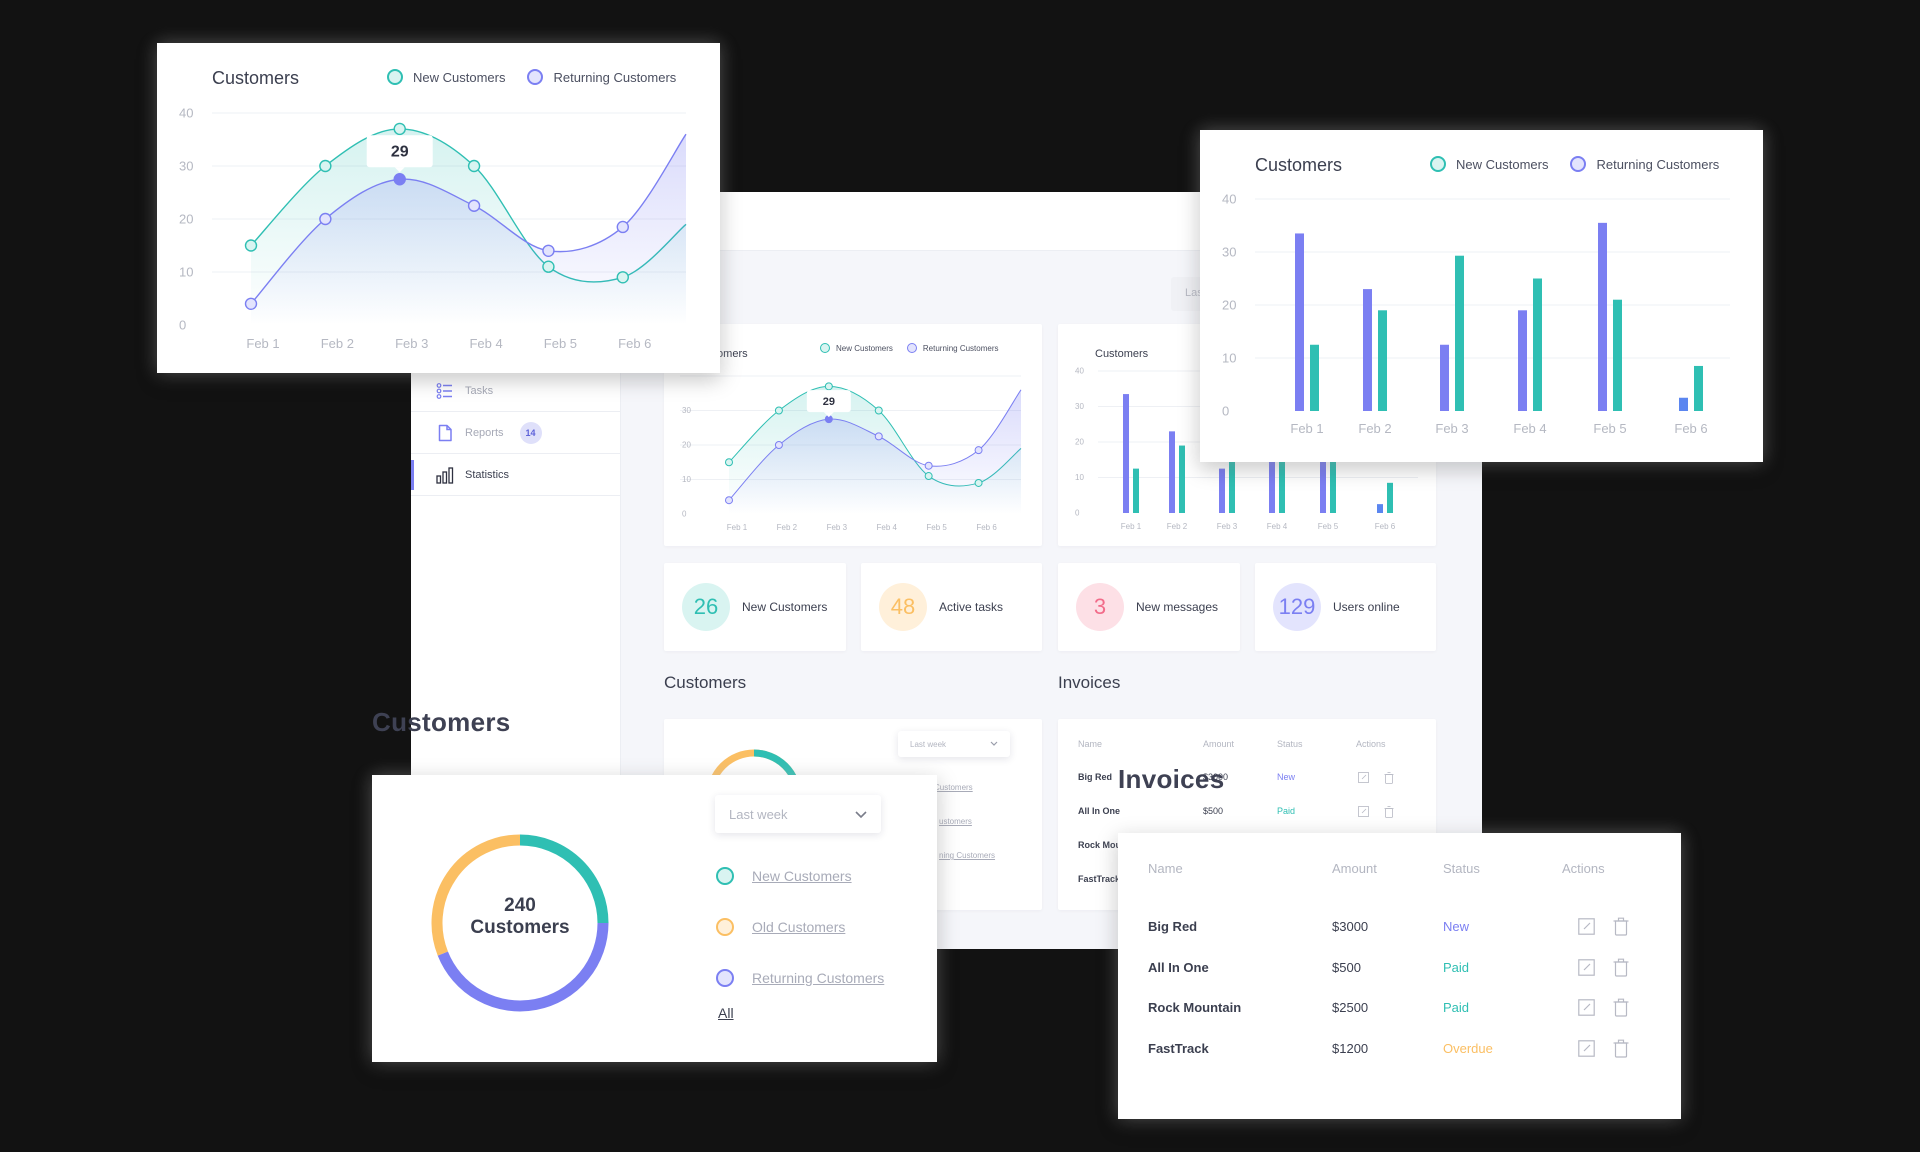  I want to click on row-amount: $2500, so click(1350, 1007).